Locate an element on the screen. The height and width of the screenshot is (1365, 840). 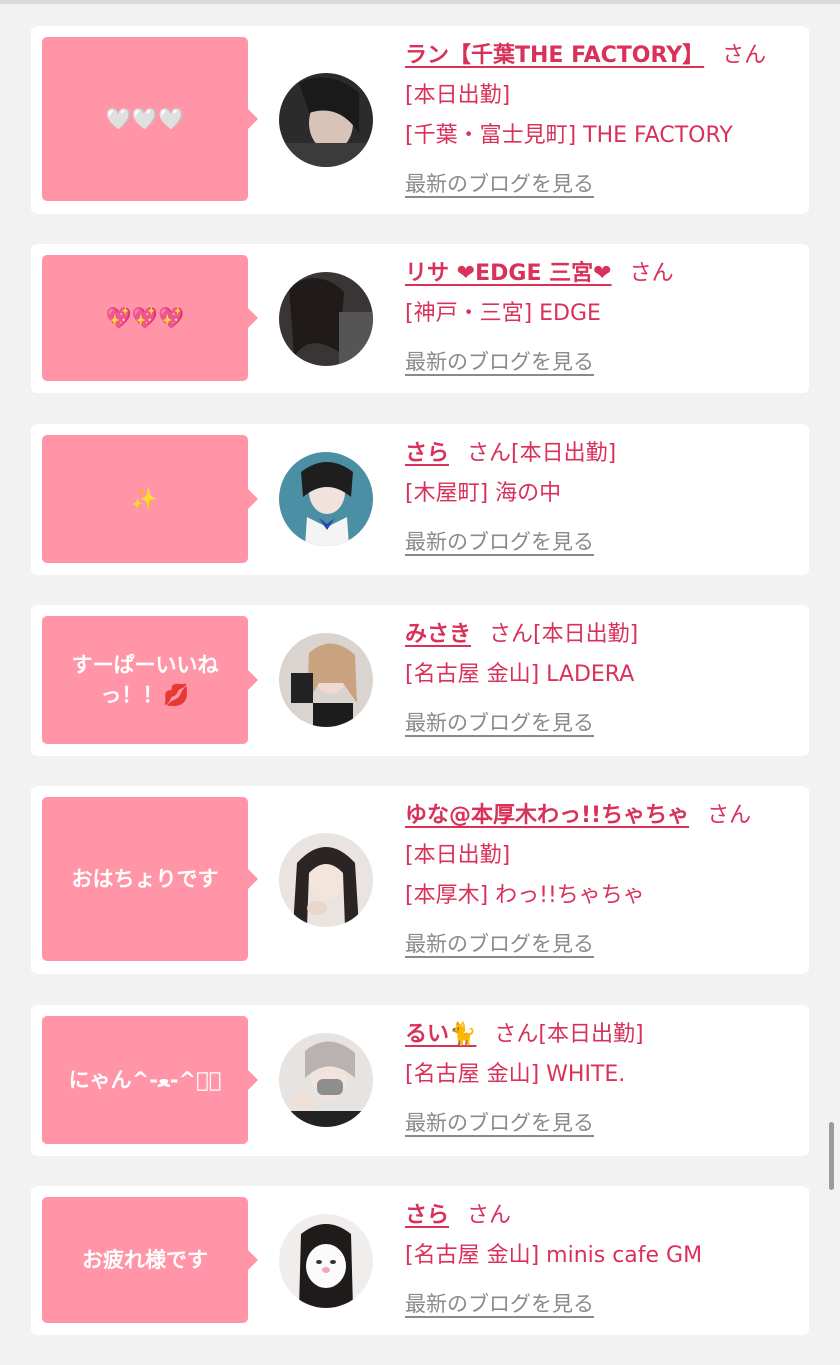
message-bubble: おはちょりです is located at coordinates (150, 879).